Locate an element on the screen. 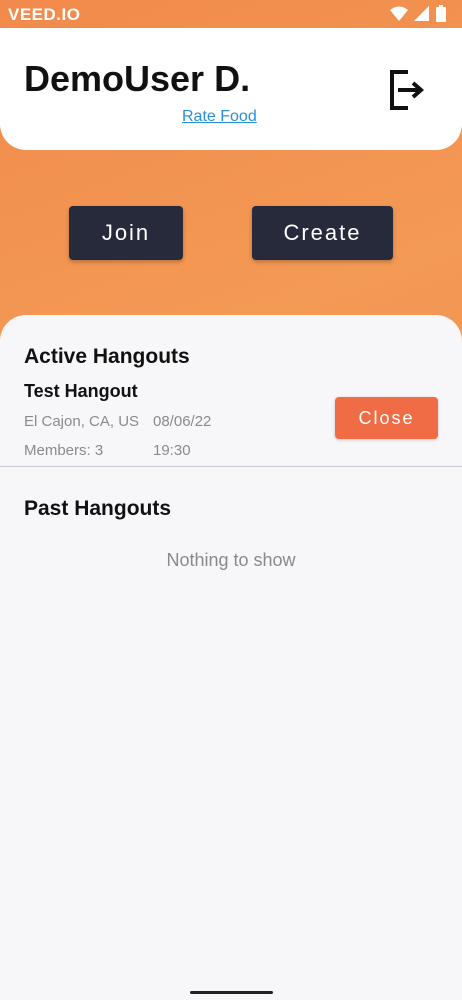 This screenshot has width=462, height=1000. hangout-location: El Cajon, CA, US is located at coordinates (82, 421).